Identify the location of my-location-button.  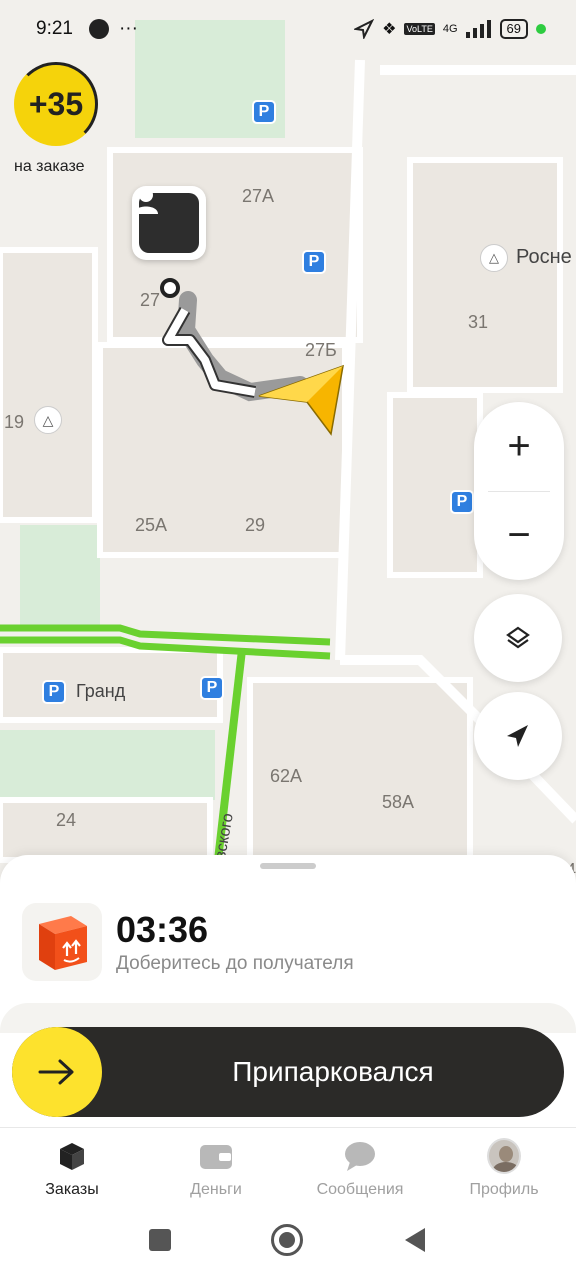
(518, 736).